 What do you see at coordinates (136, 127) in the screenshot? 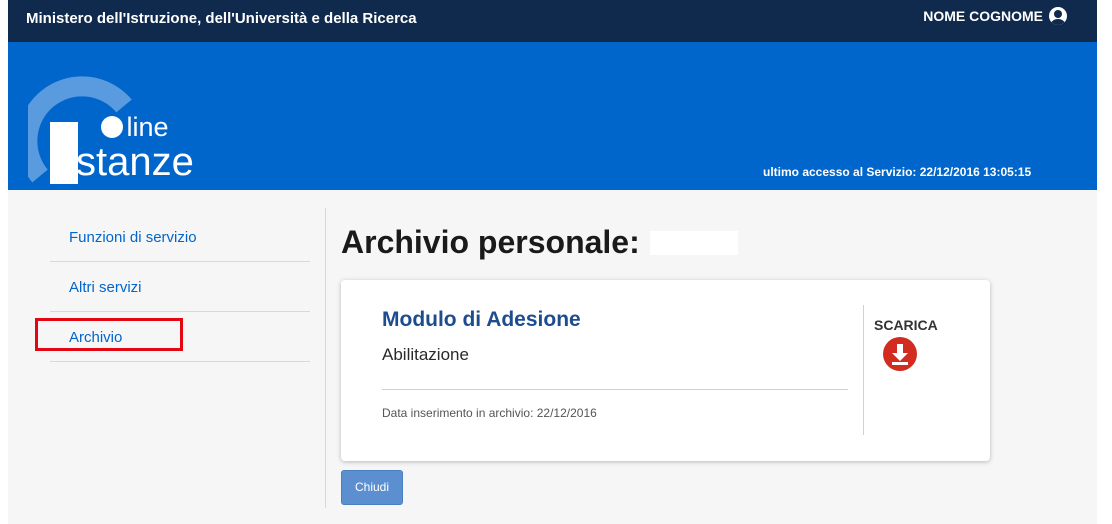
I see `logo-text-online: n line` at bounding box center [136, 127].